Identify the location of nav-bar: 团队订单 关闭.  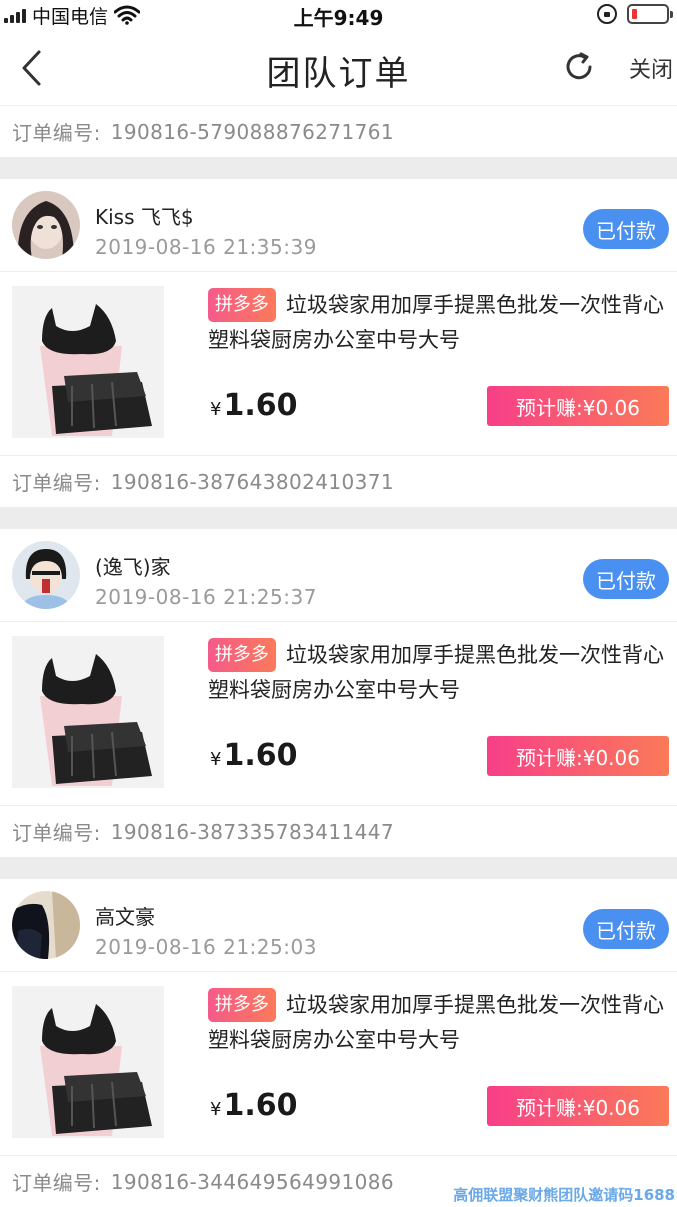
(338, 67).